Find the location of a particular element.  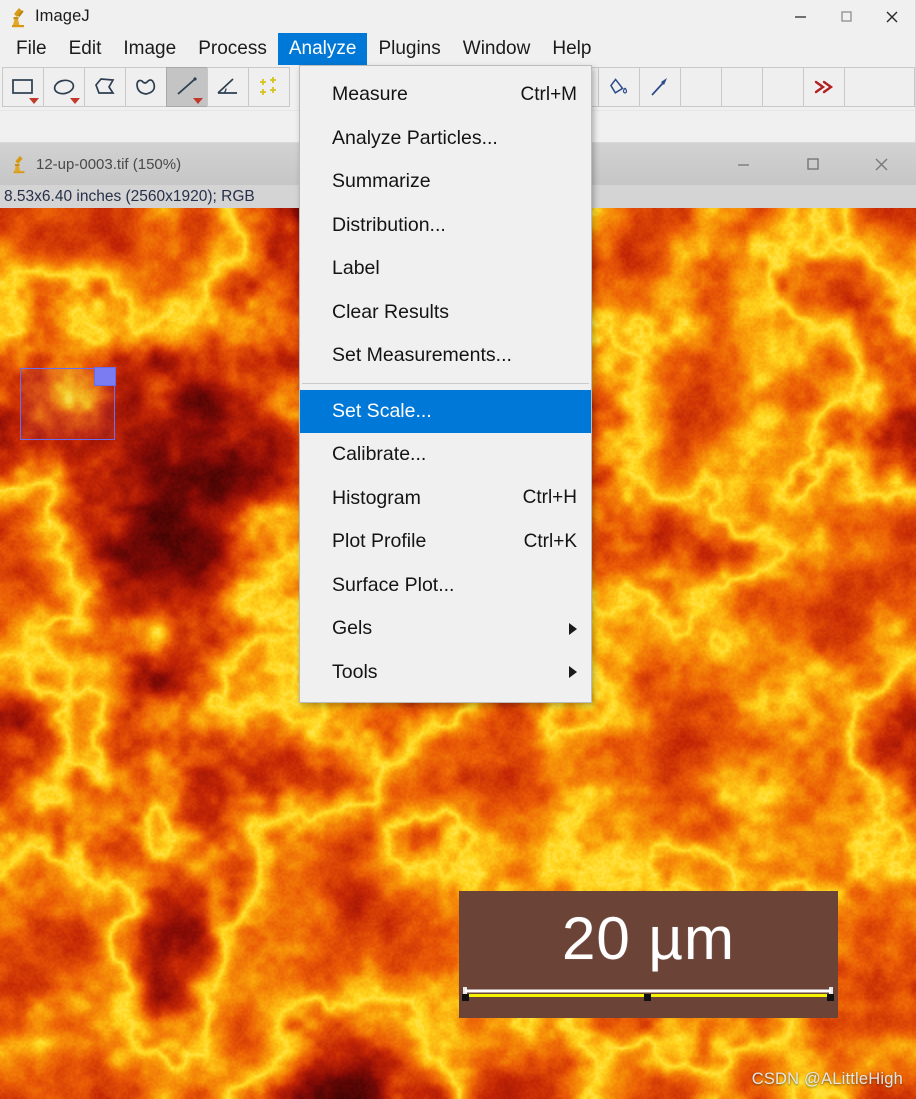

menu-item-label: Histogram is located at coordinates (376, 497).